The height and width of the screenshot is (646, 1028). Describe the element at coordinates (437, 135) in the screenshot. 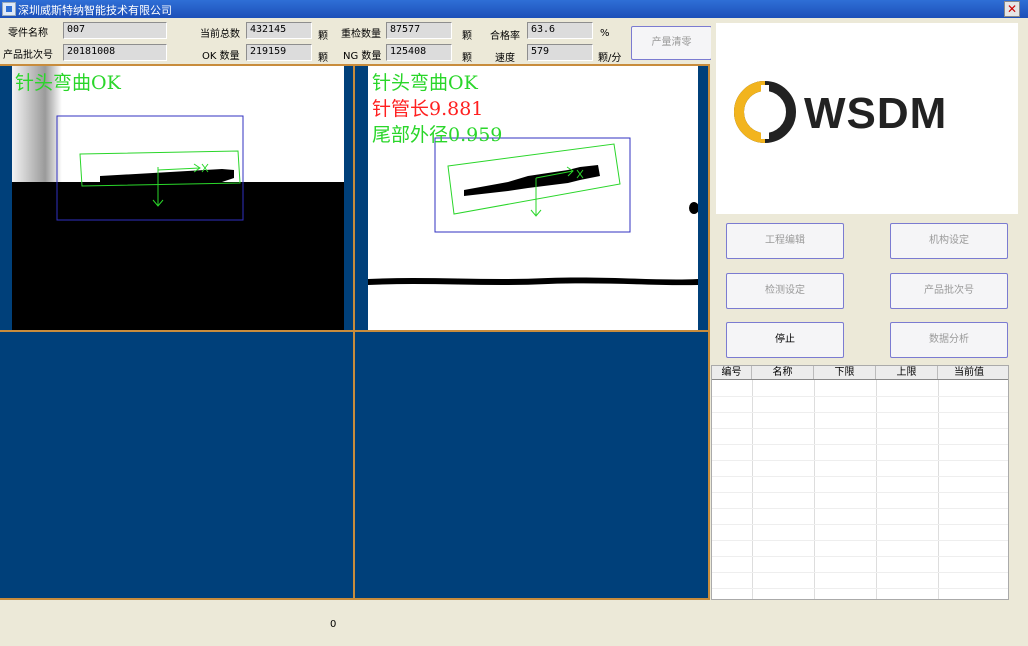

I see `camera2-tail-diameter: 尾部外径0.959` at that location.